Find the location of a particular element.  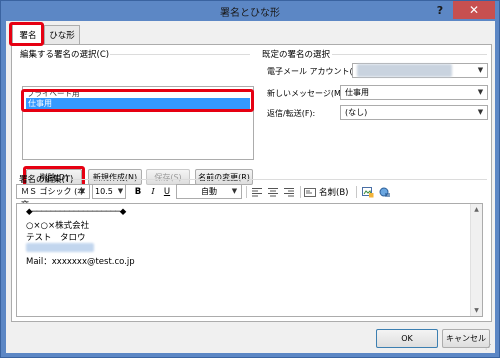

scroll-up-icon: ▲ is located at coordinates (476, 209).